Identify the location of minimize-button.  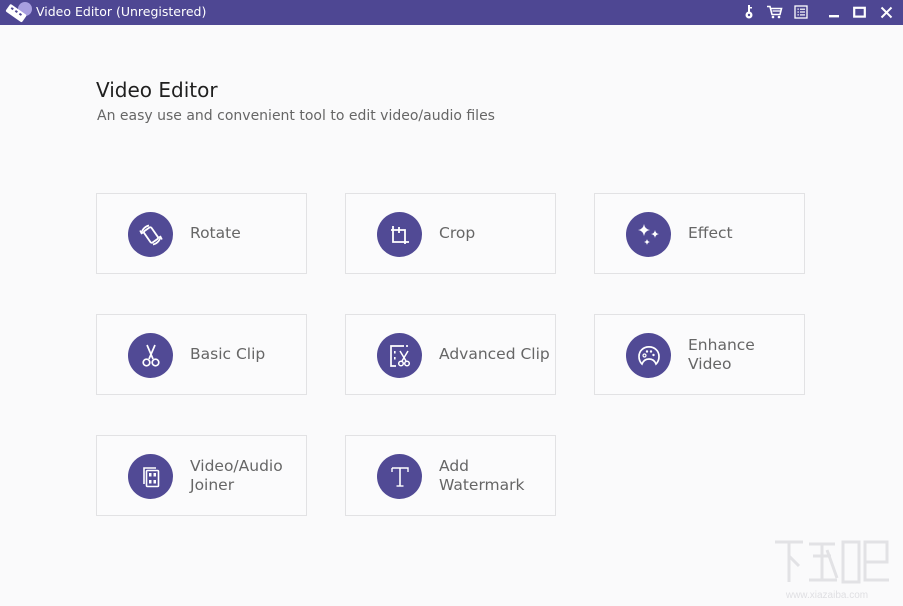
(834, 12).